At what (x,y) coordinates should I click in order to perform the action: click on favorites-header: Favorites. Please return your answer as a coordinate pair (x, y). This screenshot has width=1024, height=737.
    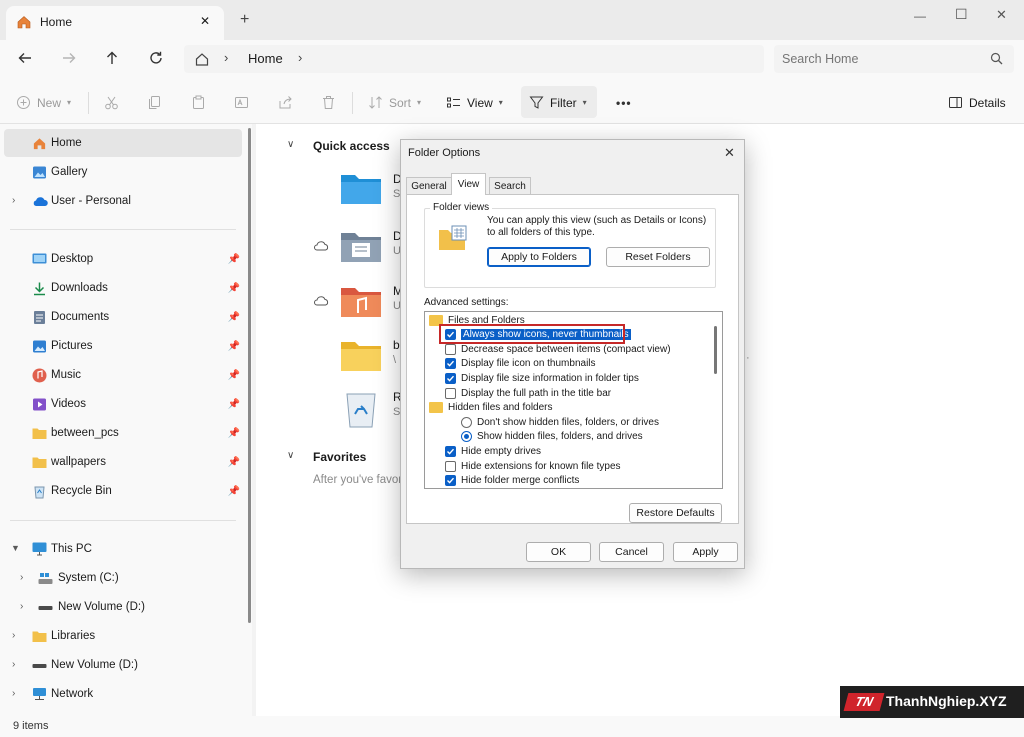
    Looking at the image, I should click on (339, 457).